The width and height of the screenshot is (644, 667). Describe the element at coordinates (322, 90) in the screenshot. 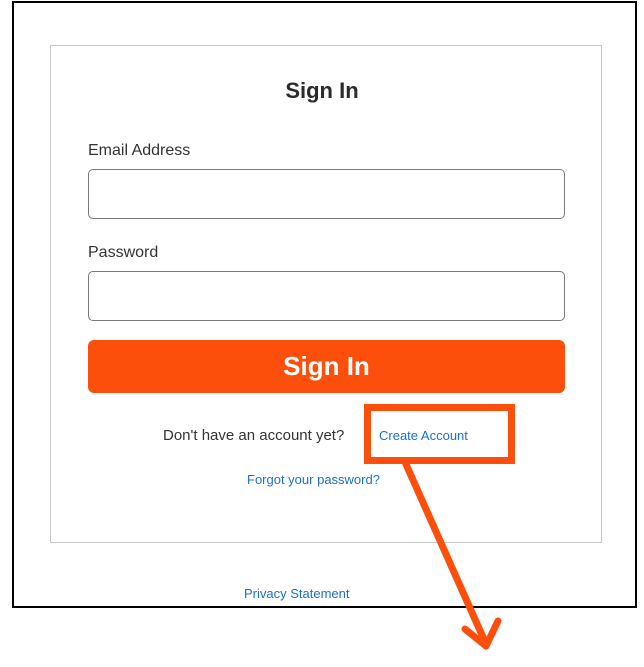

I see `page-title: Sign In` at that location.